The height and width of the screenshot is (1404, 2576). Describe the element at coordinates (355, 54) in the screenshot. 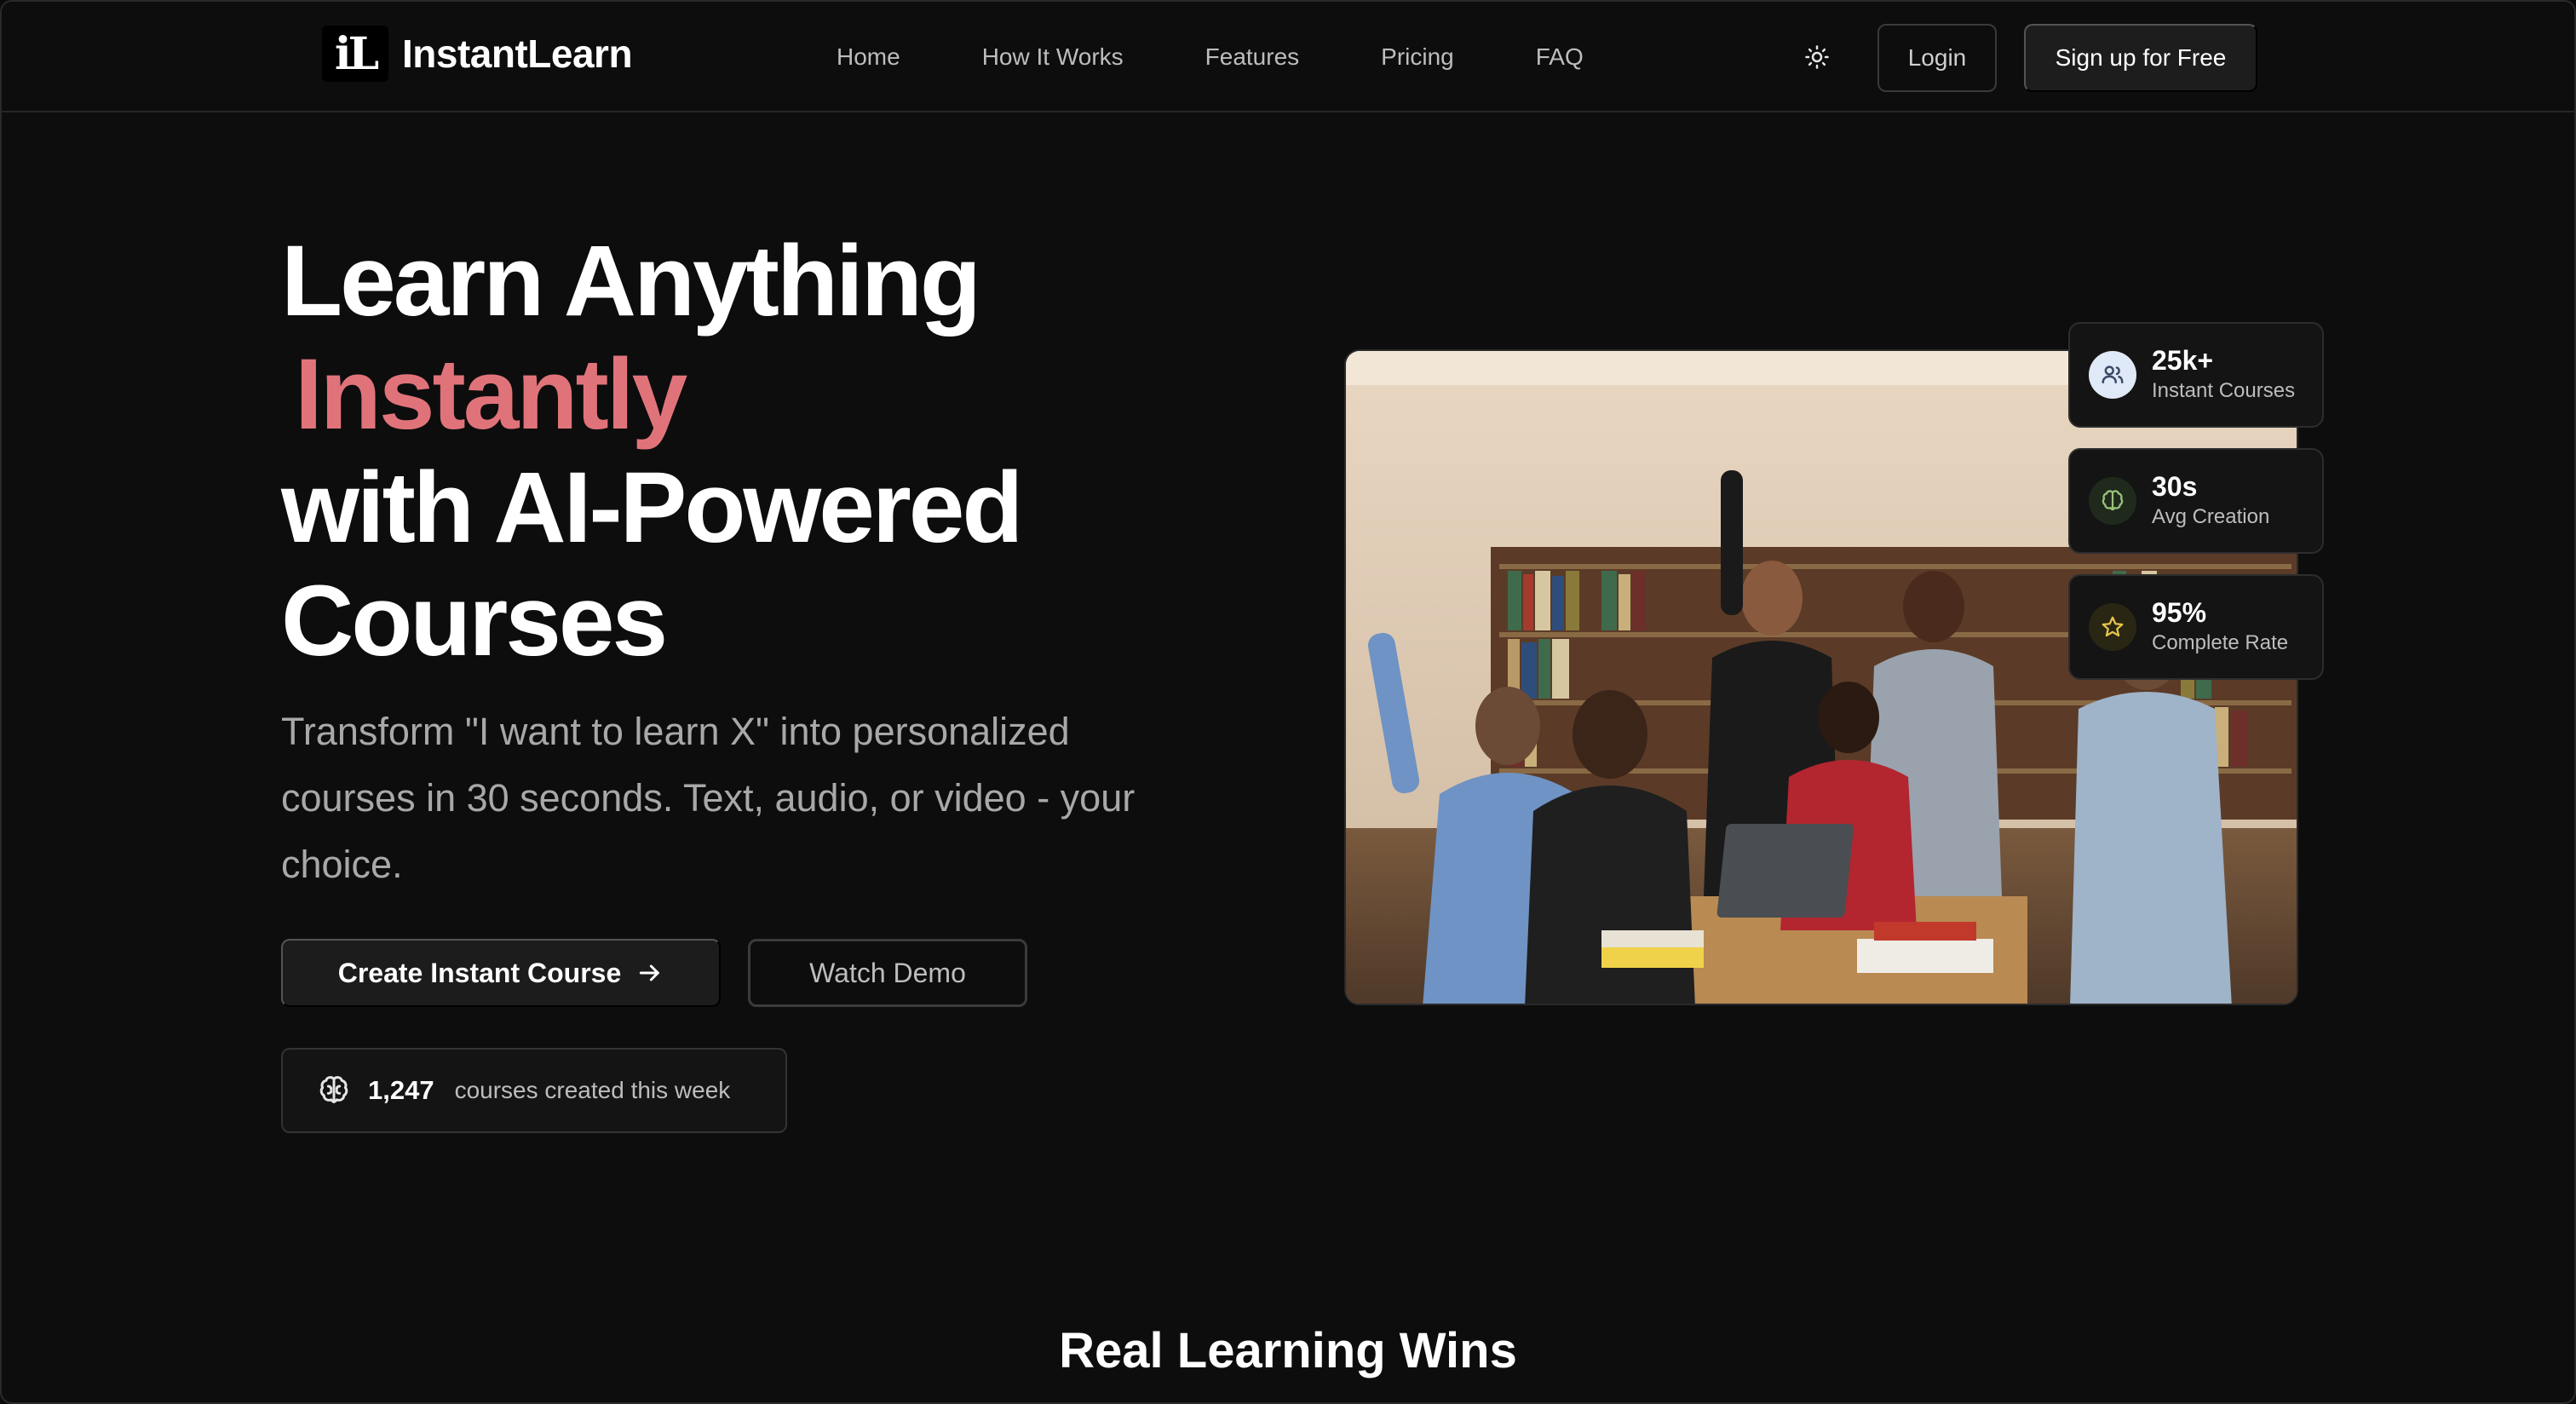

I see `logo-mark: iL` at that location.